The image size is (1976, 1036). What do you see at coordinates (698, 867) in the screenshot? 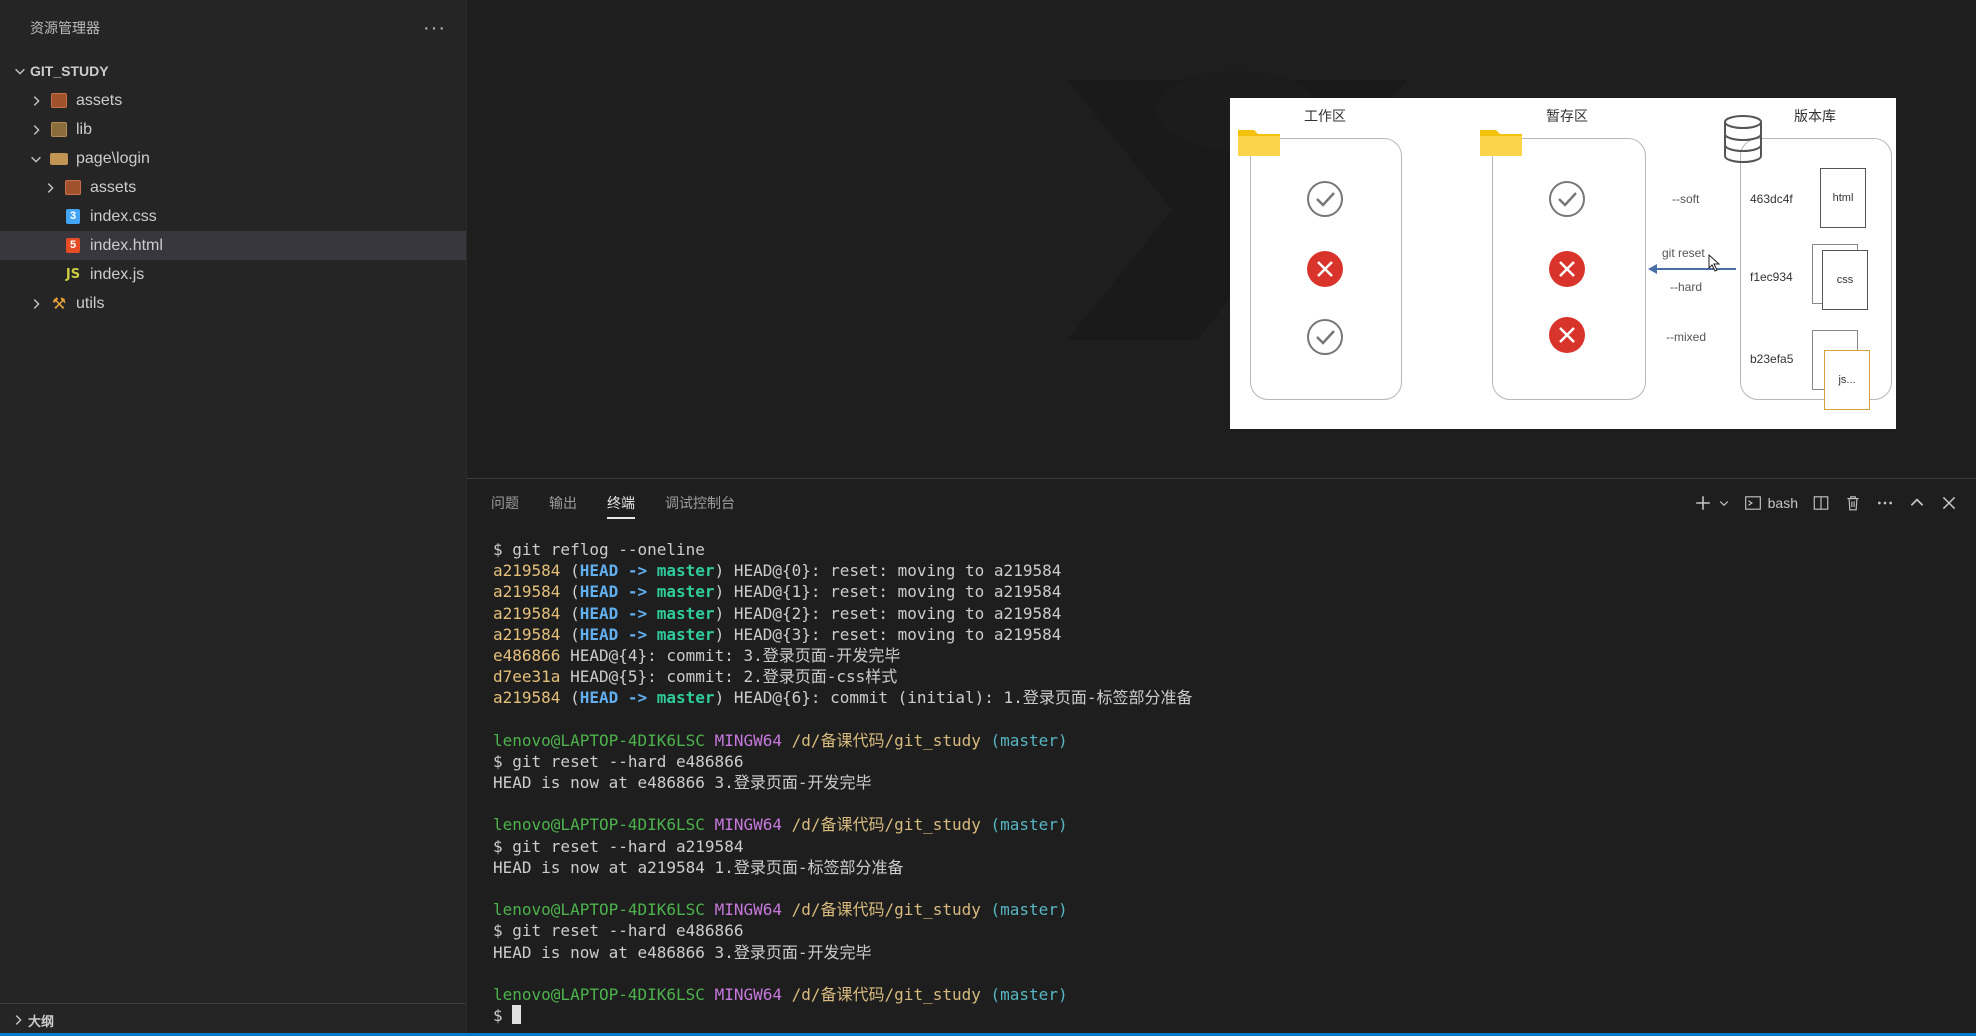
I see `output-text: HEAD is now at a219584 1.登录页面-标签部分准备` at bounding box center [698, 867].